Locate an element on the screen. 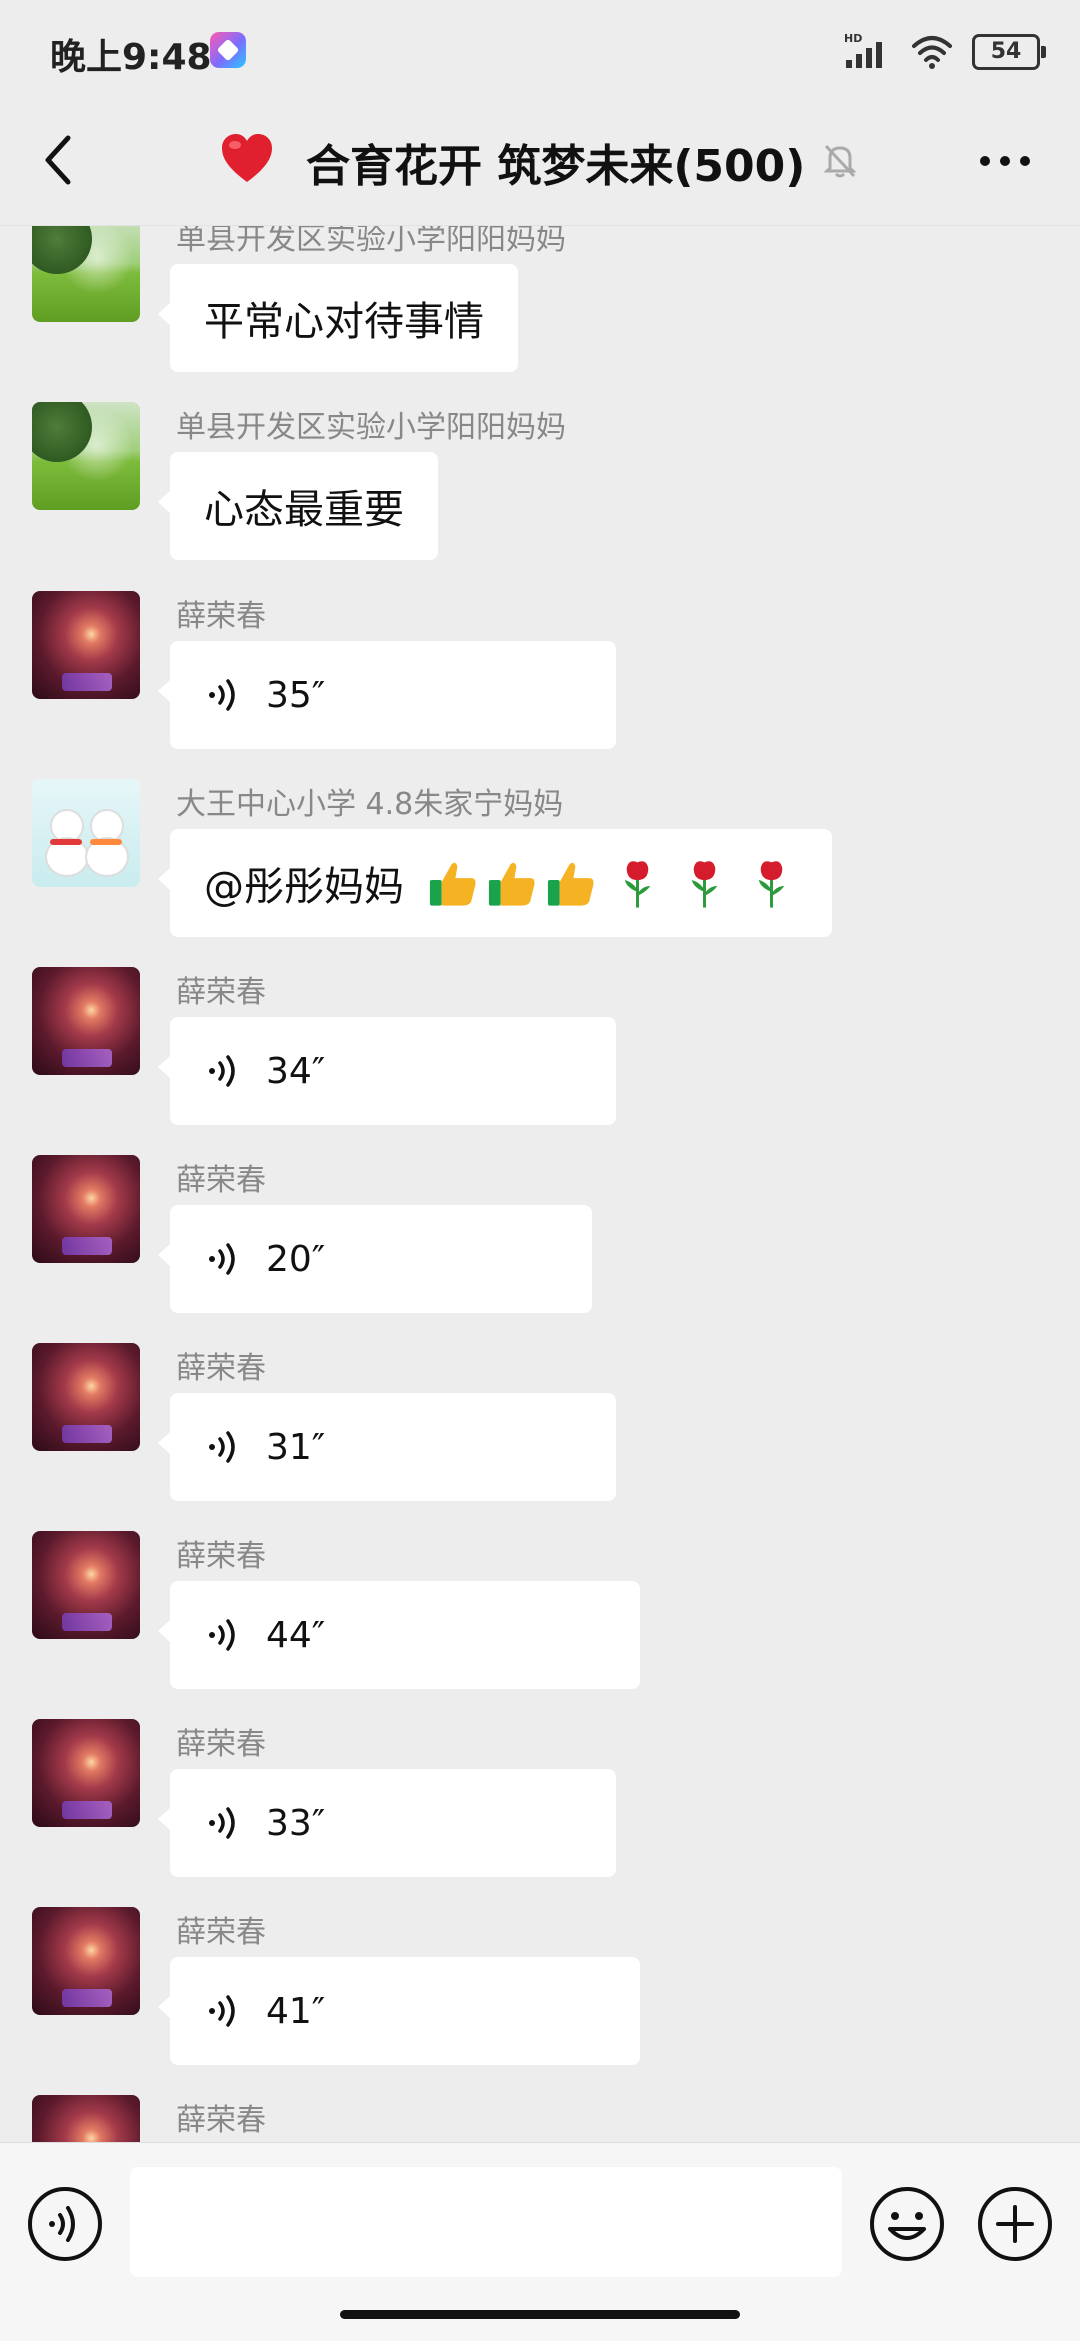 This screenshot has width=1080, height=2341. network-label: HD is located at coordinates (853, 38).